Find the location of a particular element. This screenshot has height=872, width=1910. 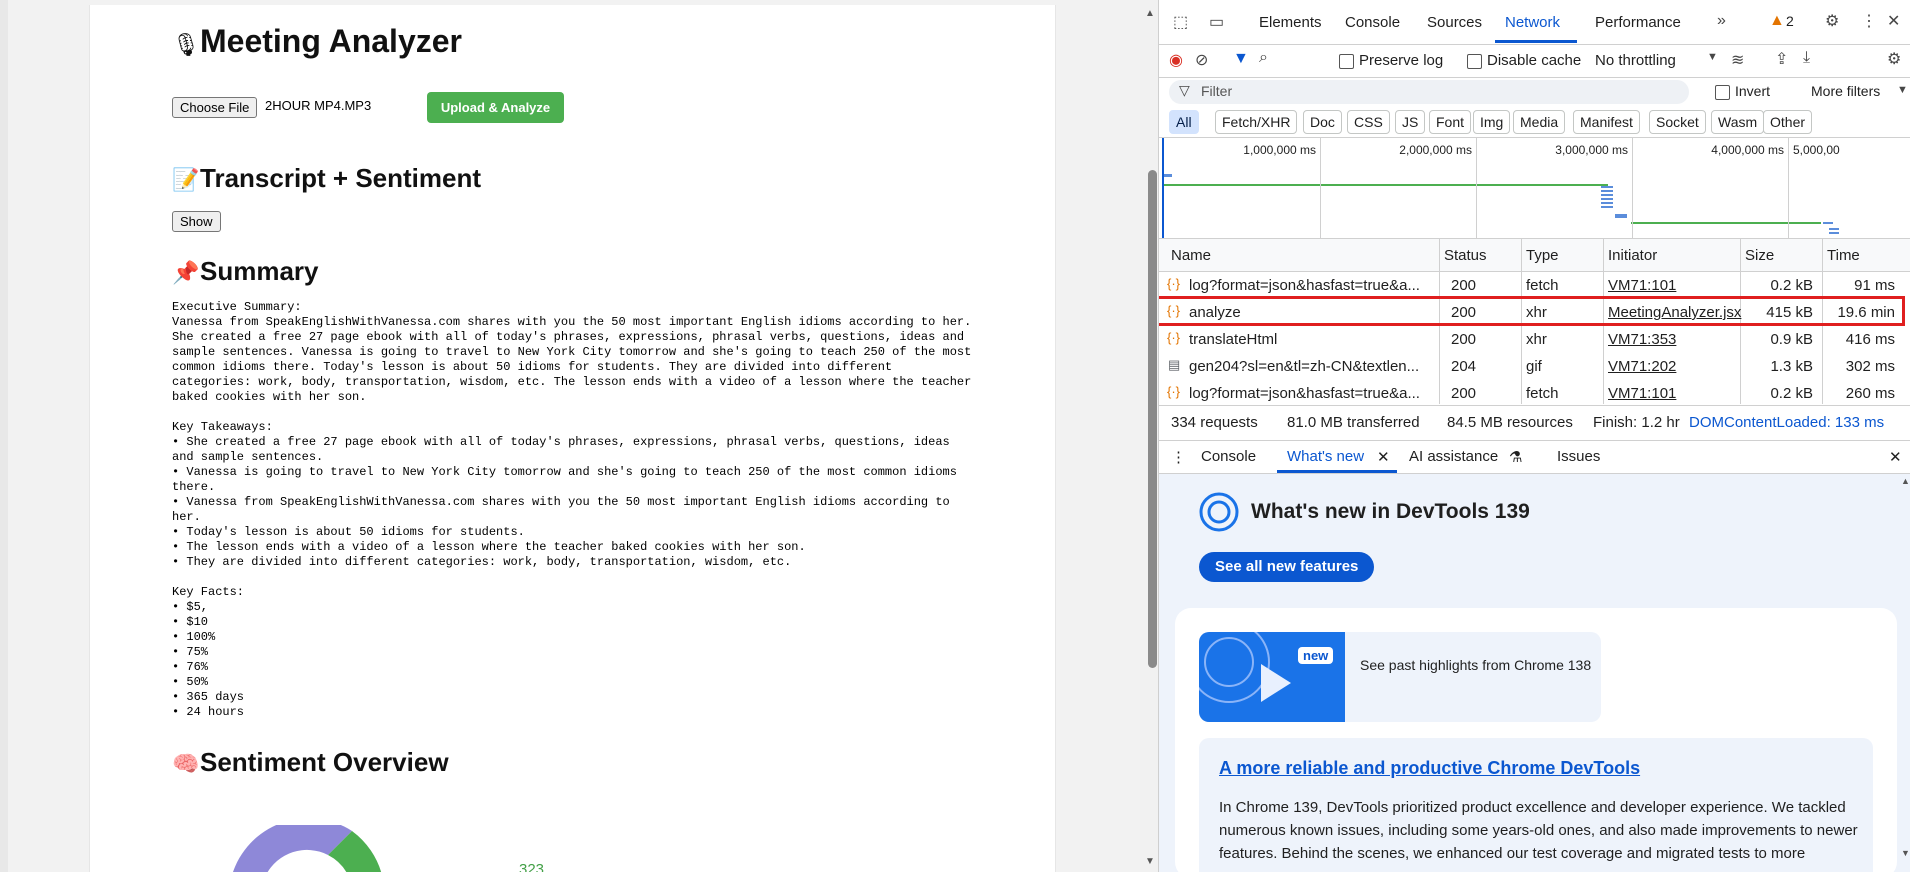

upload-har-icon: ⇪ is located at coordinates (1781, 59).